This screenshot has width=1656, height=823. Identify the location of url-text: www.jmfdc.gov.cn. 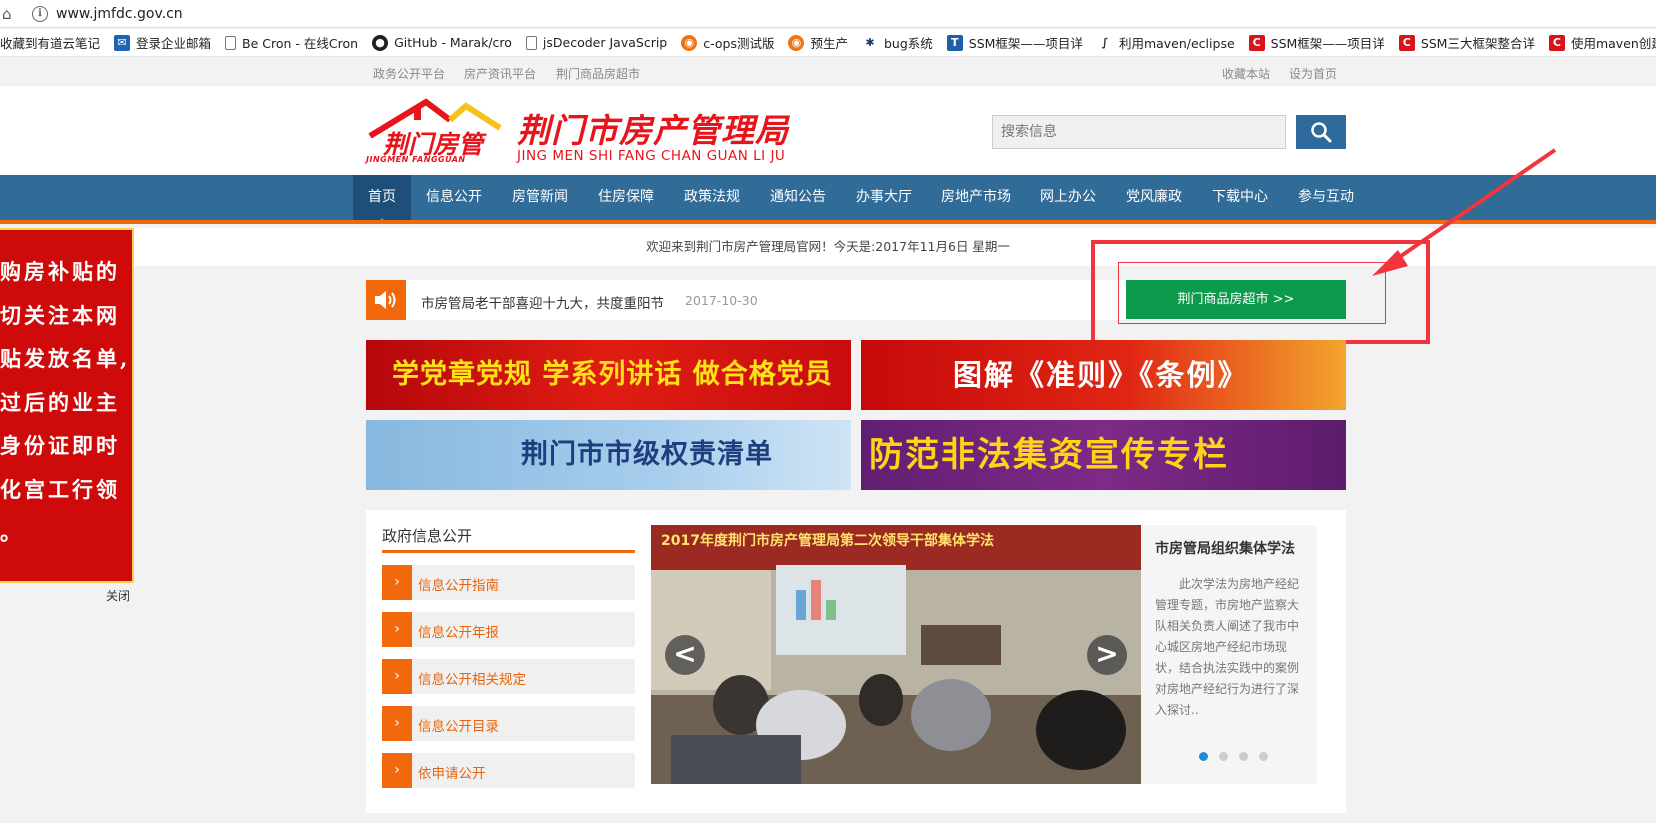
(119, 14).